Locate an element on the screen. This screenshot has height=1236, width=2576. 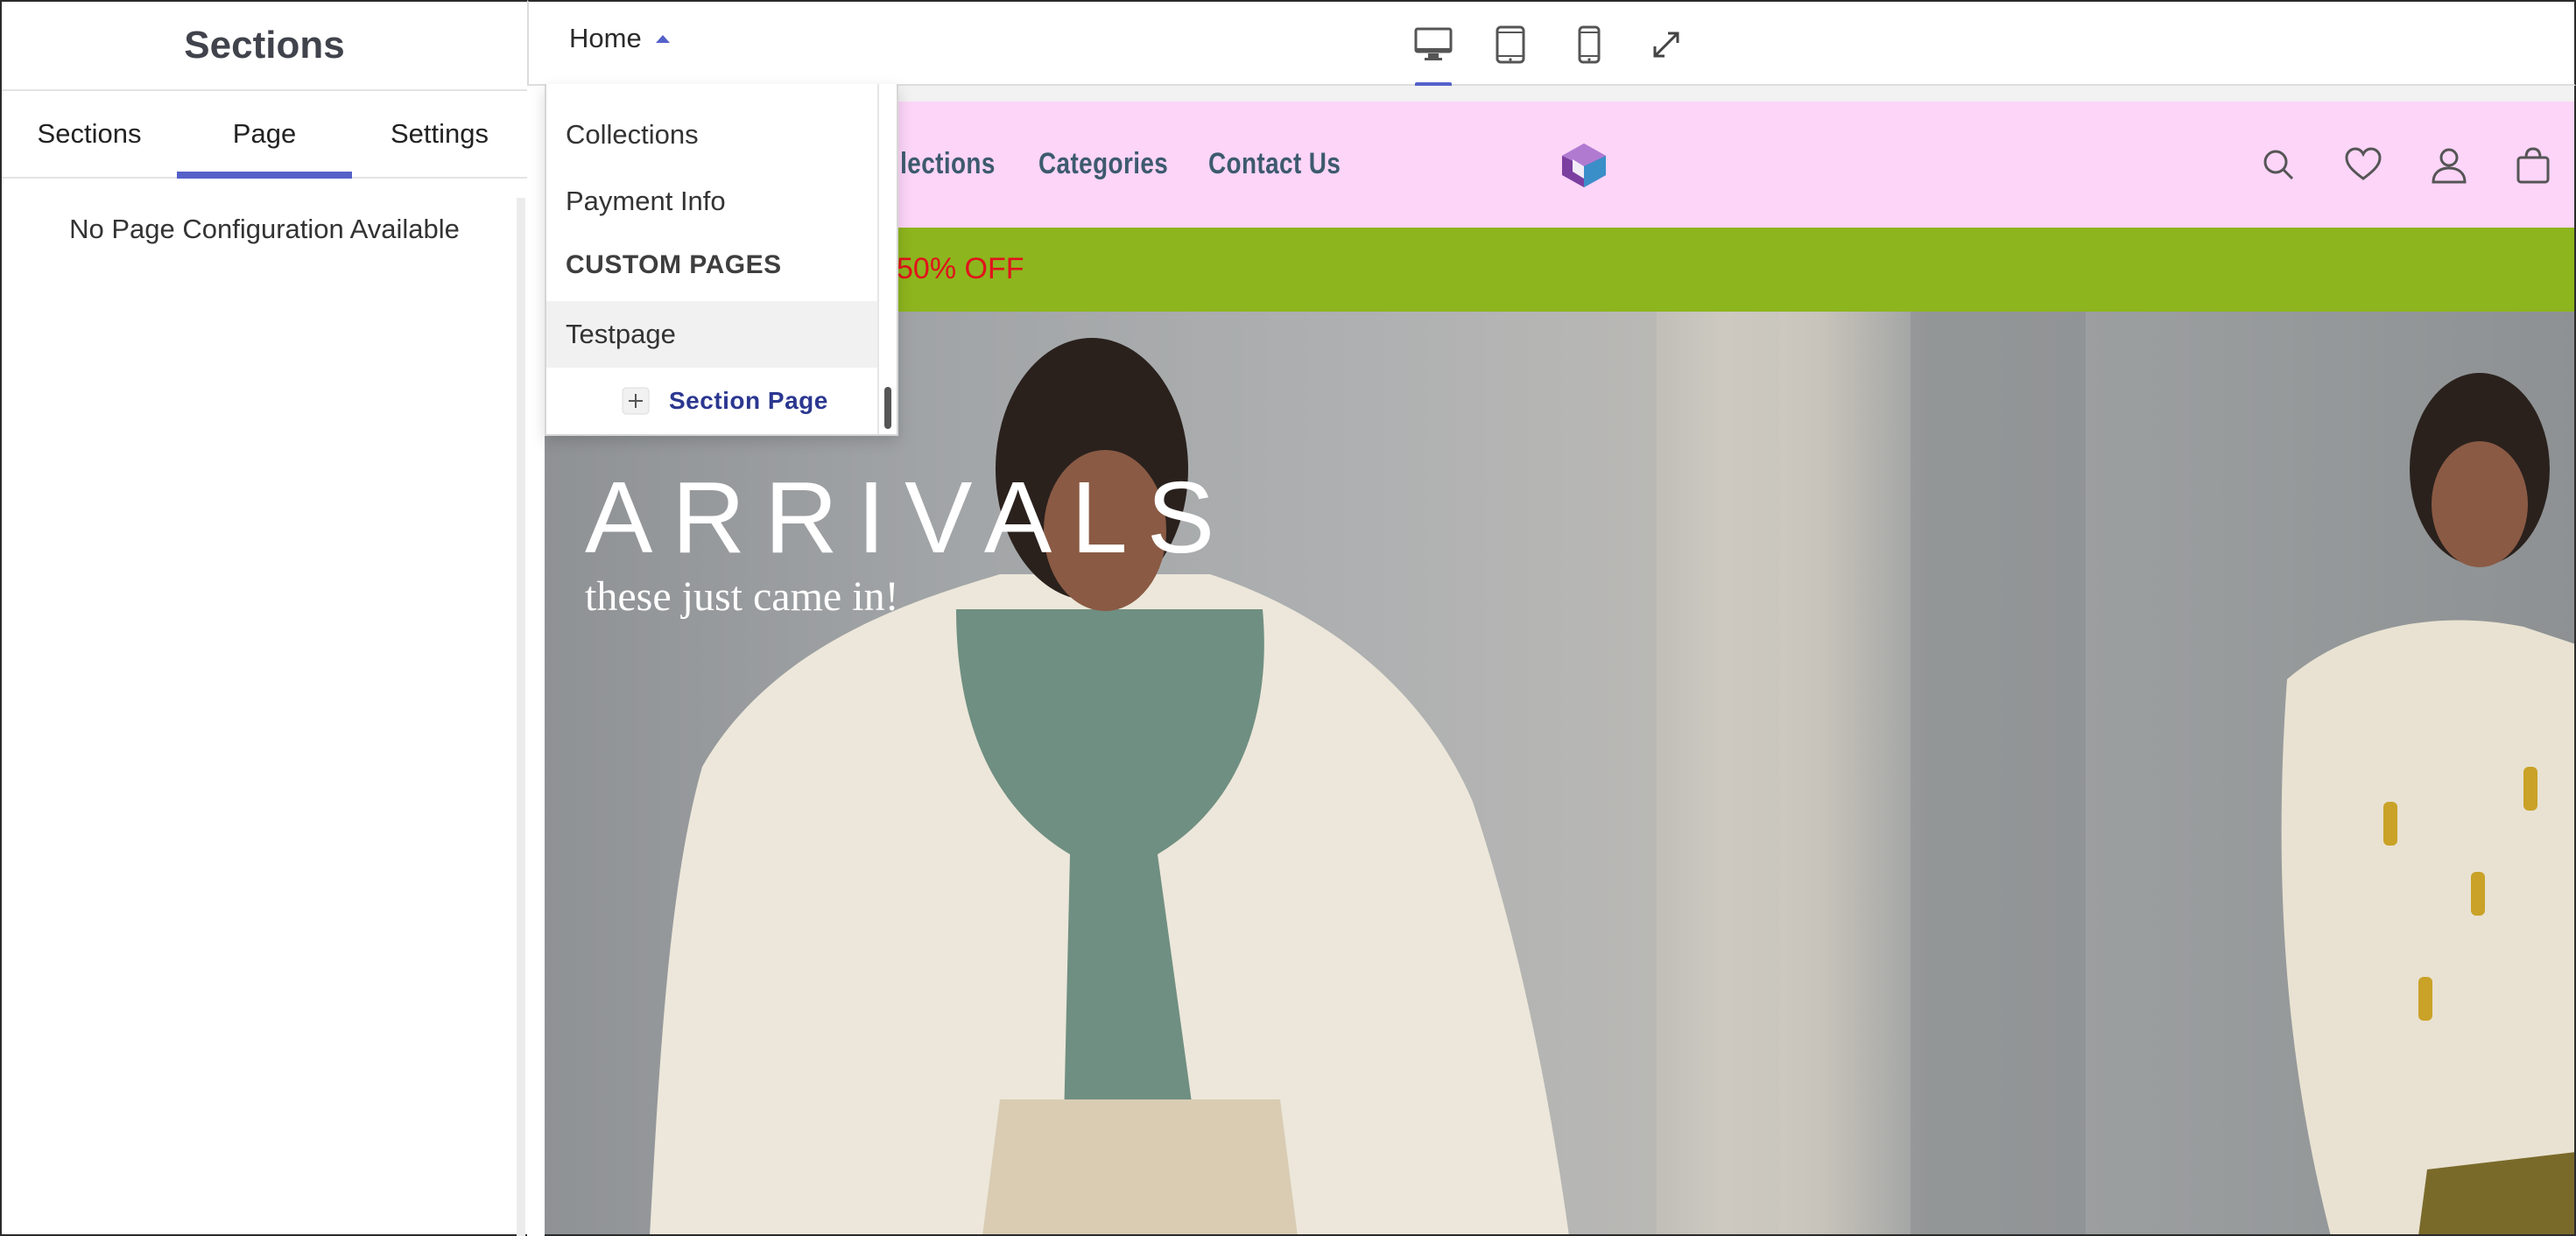
expand-icon is located at coordinates (1666, 45).